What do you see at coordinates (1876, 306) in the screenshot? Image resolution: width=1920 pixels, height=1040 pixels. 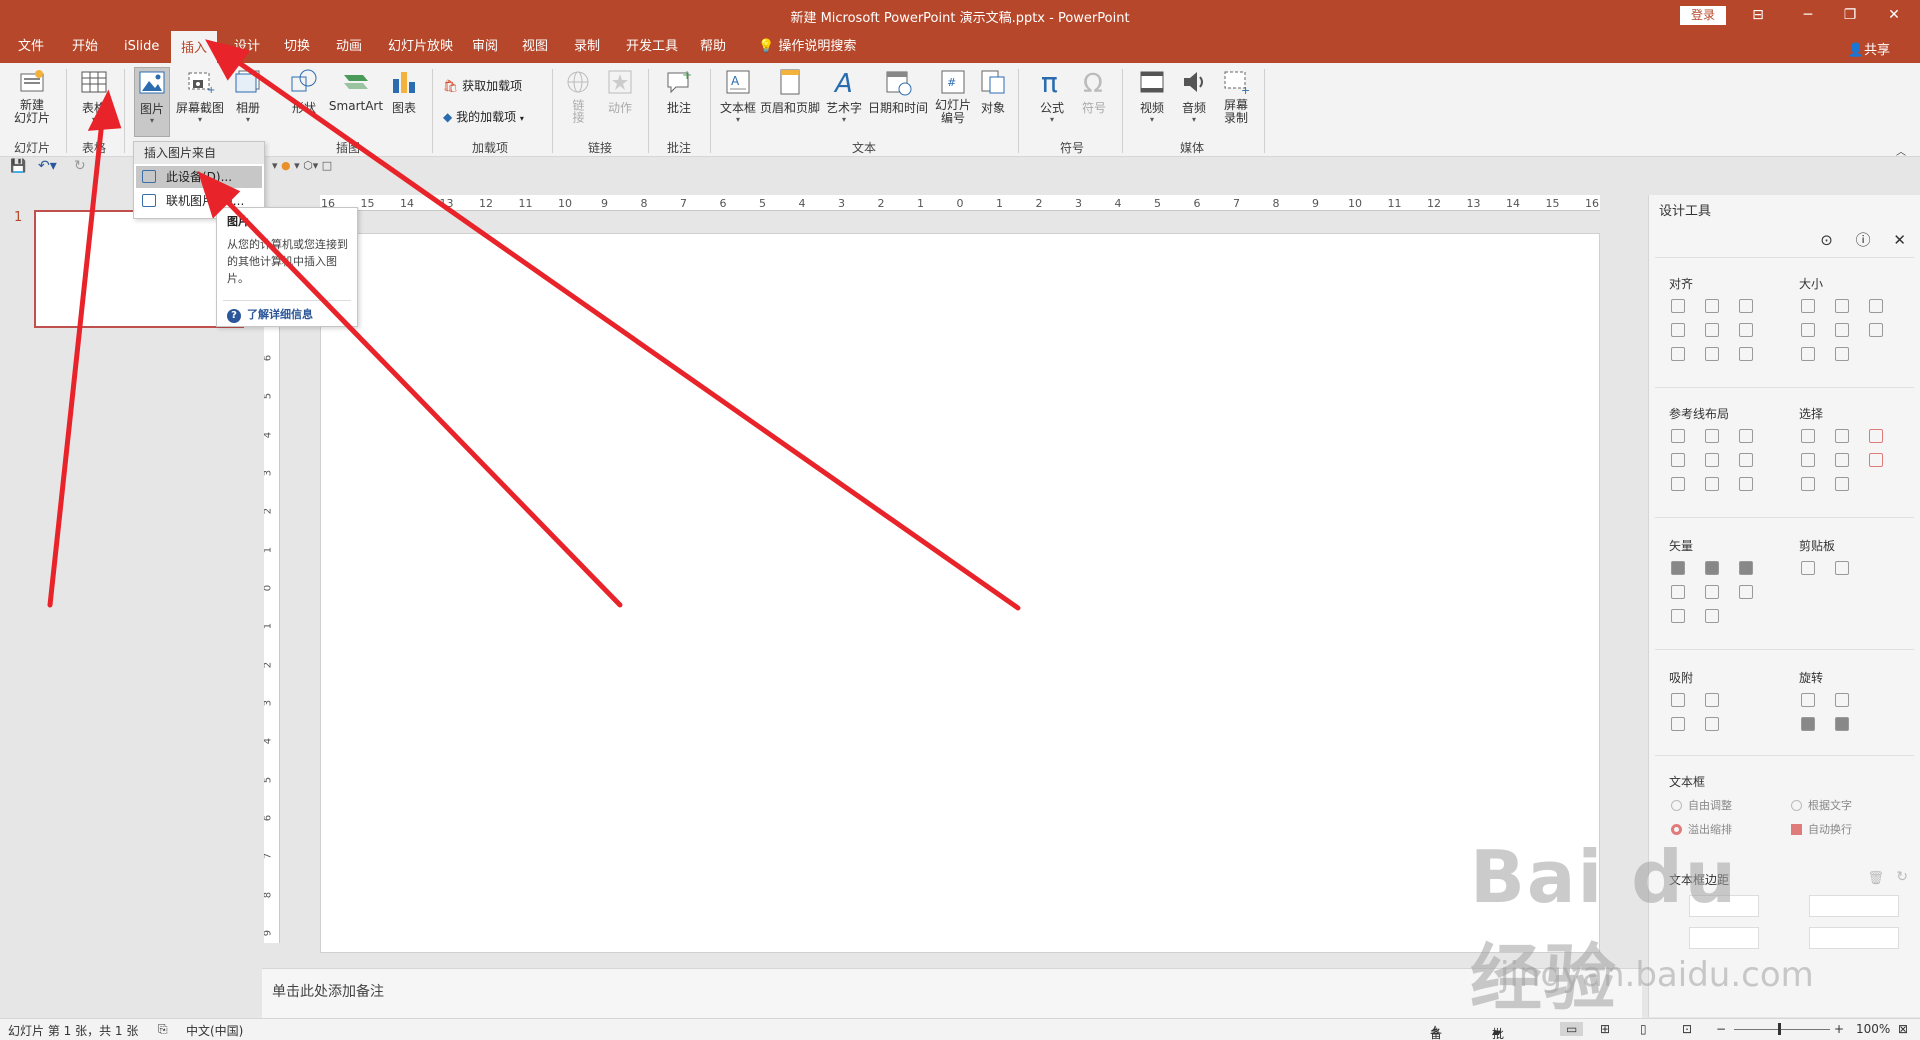 I see `same-size-icon` at bounding box center [1876, 306].